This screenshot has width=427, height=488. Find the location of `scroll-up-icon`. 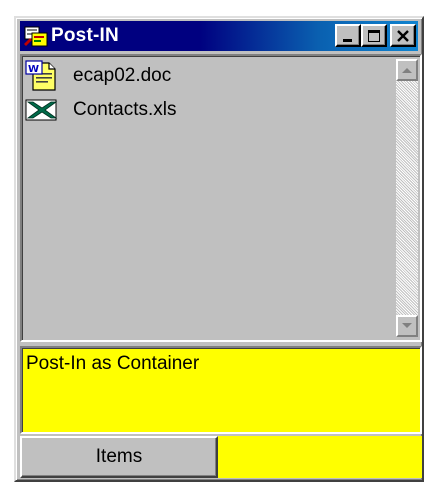

scroll-up-icon is located at coordinates (407, 70).